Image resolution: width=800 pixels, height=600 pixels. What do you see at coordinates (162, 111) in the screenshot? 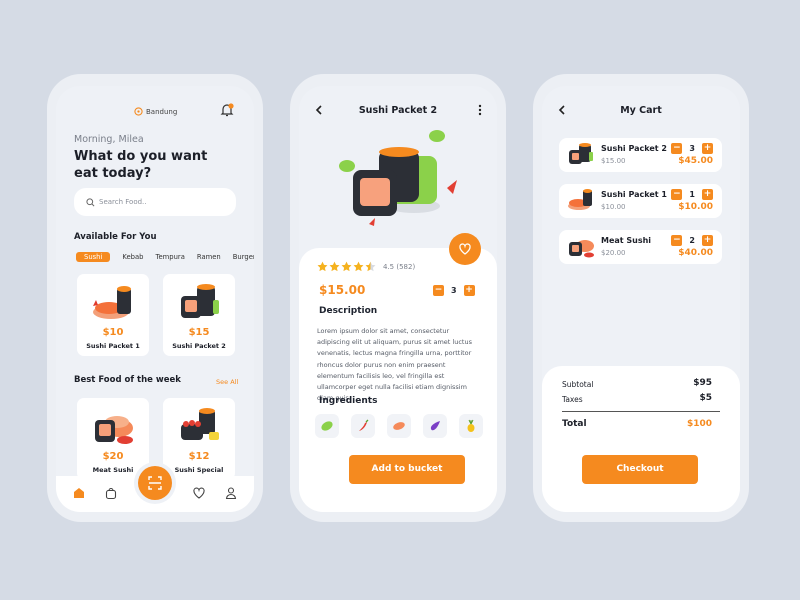
I see `location-label: Bandung` at bounding box center [162, 111].